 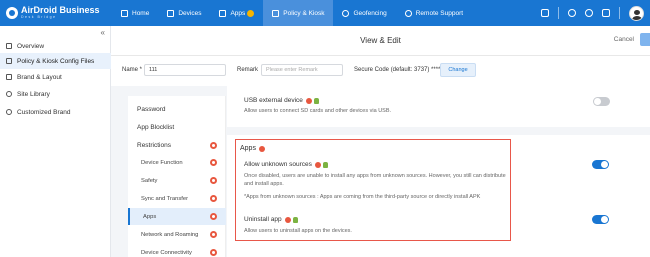 What do you see at coordinates (190, 13) in the screenshot?
I see `nav-devices-label: Devices` at bounding box center [190, 13].